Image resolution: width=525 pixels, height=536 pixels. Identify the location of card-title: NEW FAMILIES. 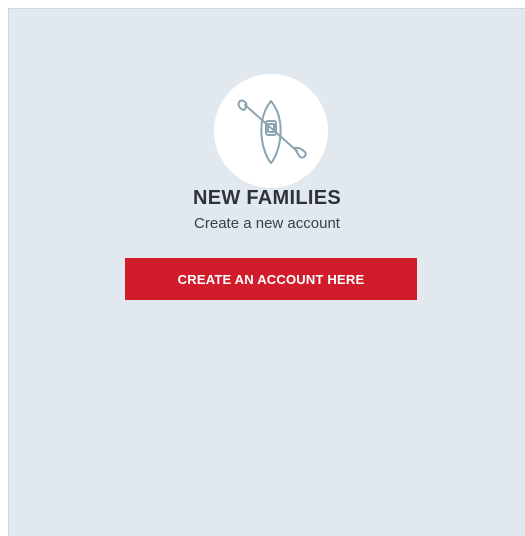
(267, 198).